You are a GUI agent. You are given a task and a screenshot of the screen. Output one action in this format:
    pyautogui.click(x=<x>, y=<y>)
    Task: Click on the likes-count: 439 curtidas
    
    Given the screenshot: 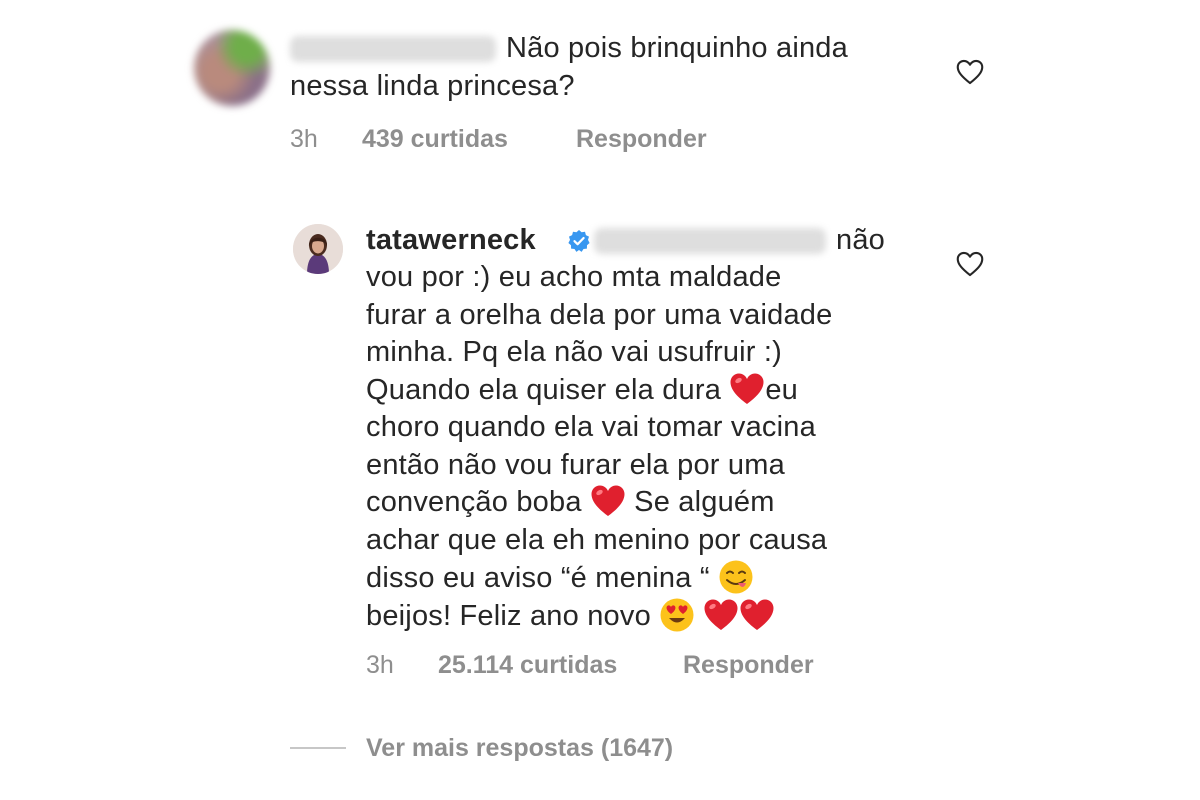 What is the action you would take?
    pyautogui.click(x=435, y=139)
    